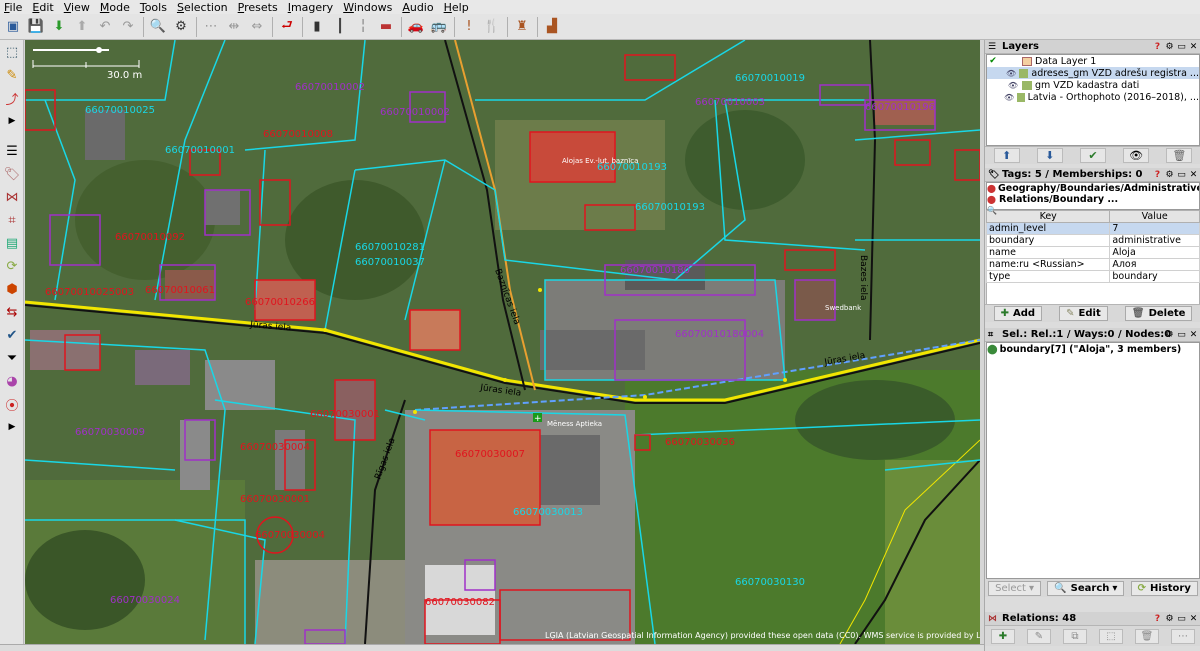 The image size is (1200, 651). Describe the element at coordinates (12, 75) in the screenshot. I see `draw-tool-icon: ✎` at that location.